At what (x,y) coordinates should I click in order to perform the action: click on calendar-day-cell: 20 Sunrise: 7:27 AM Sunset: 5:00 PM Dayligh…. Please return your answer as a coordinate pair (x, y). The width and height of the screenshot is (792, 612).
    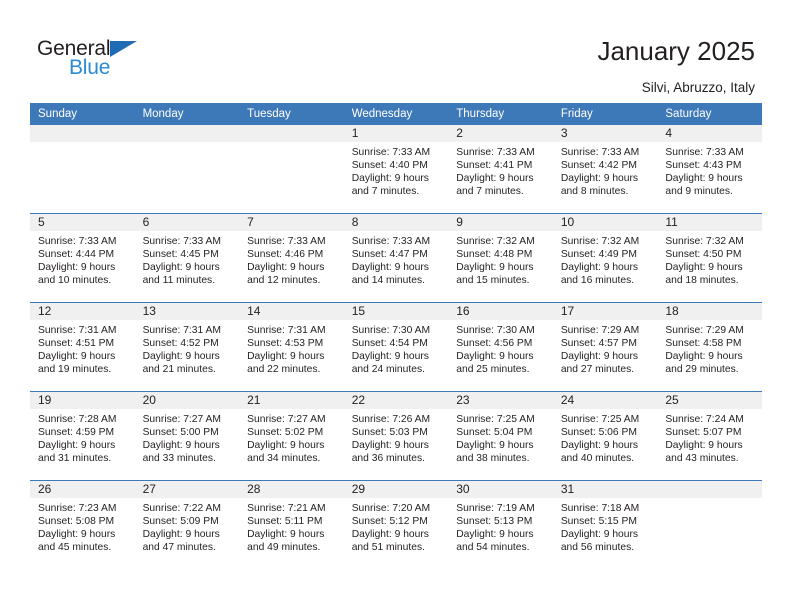
    Looking at the image, I should click on (187, 436).